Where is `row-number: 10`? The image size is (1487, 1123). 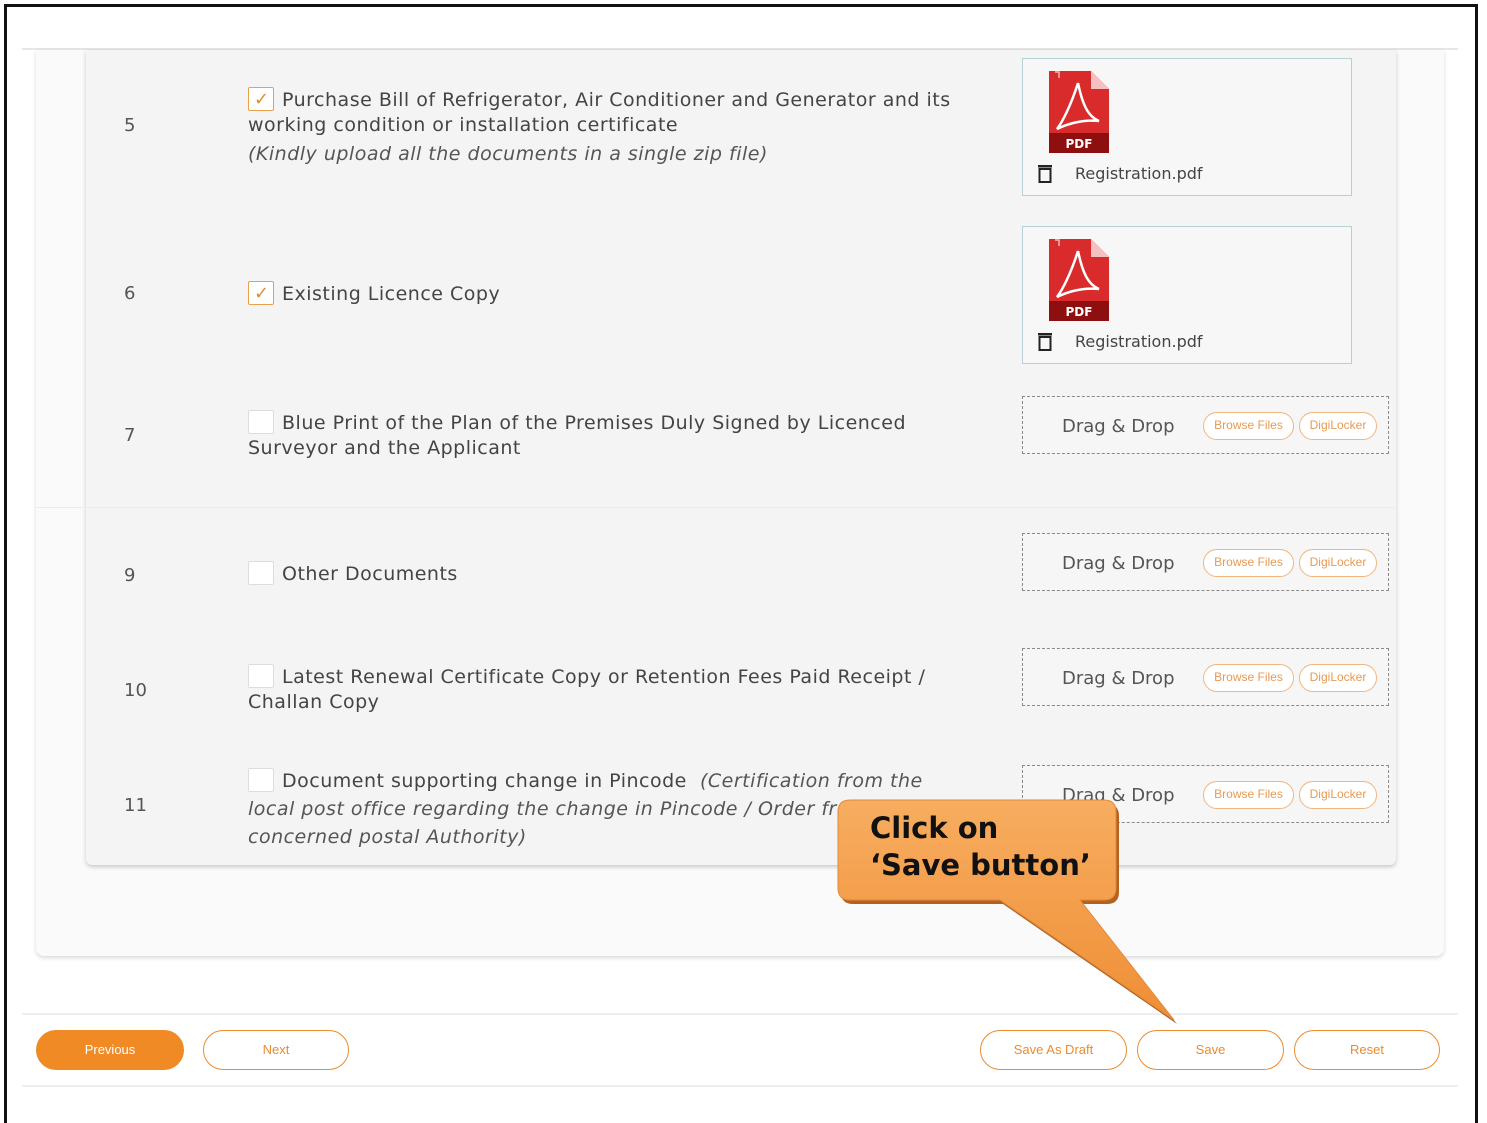 row-number: 10 is located at coordinates (135, 690).